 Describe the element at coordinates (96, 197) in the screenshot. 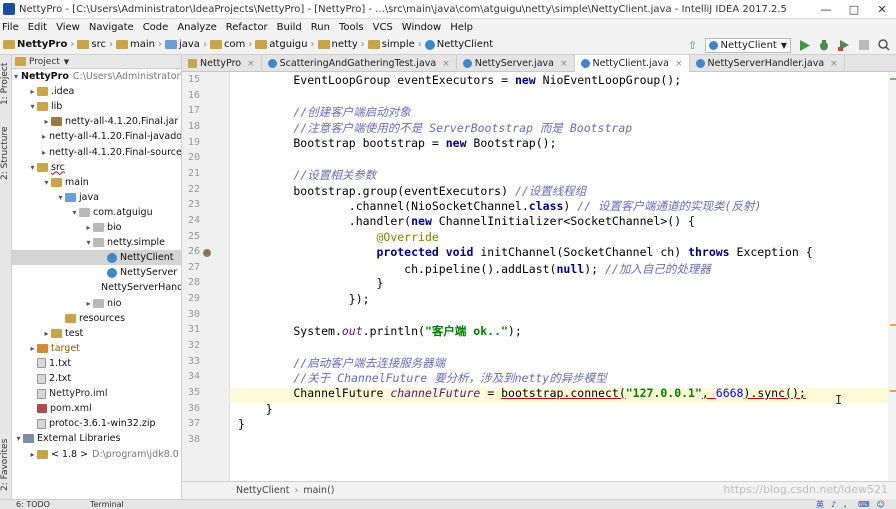

I see `tree-item: ▾ java` at that location.